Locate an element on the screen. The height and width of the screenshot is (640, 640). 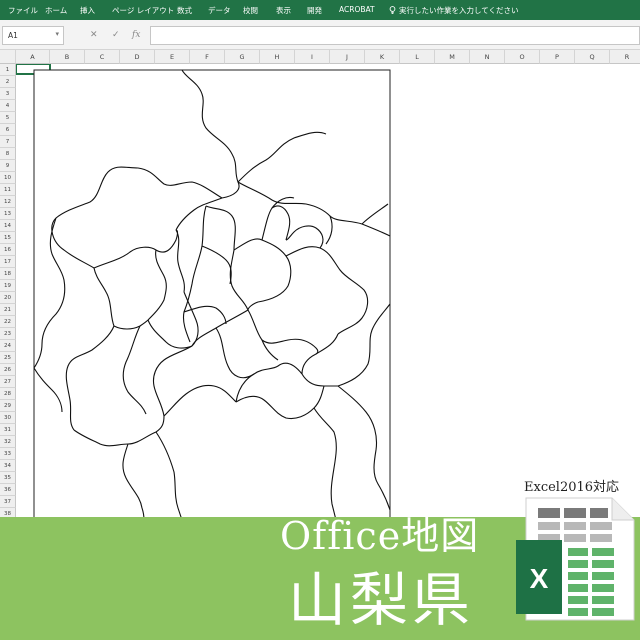
column-header: Q is located at coordinates (592, 57).